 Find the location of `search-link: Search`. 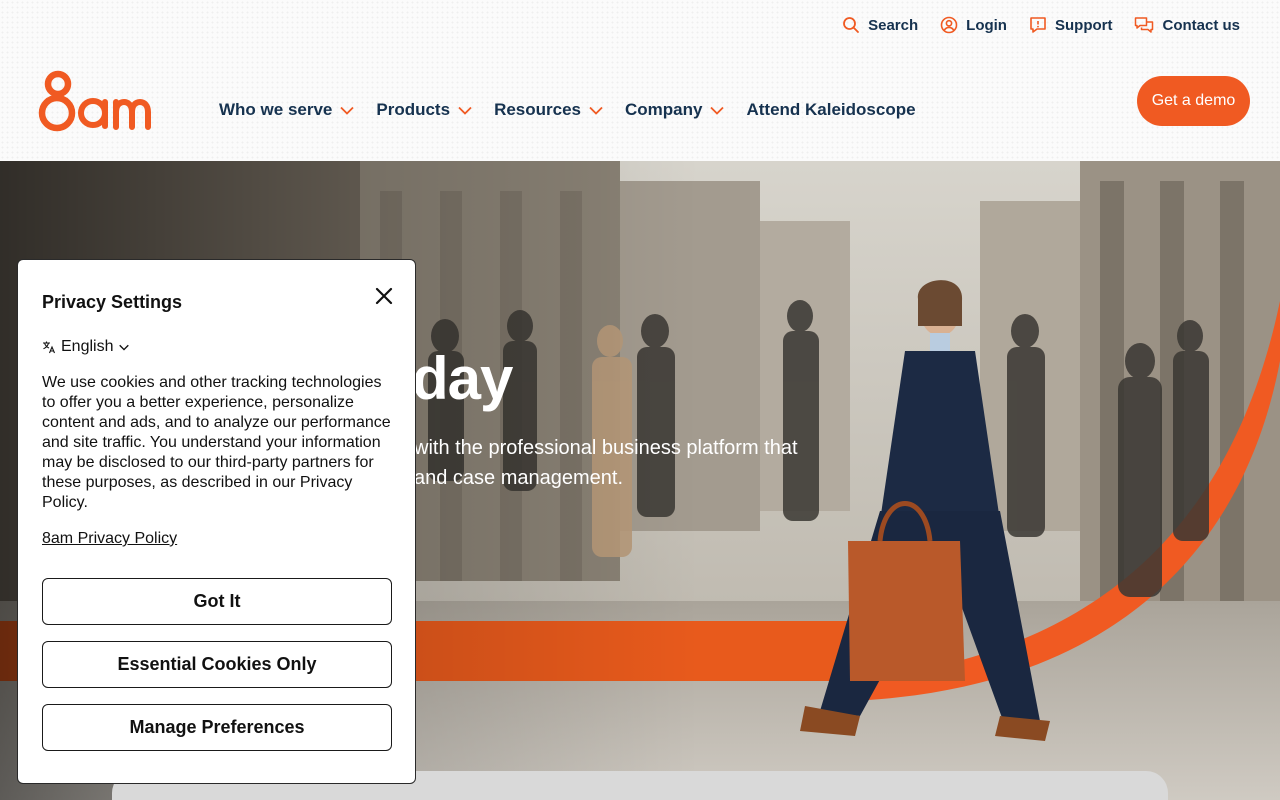

search-link: Search is located at coordinates (880, 25).